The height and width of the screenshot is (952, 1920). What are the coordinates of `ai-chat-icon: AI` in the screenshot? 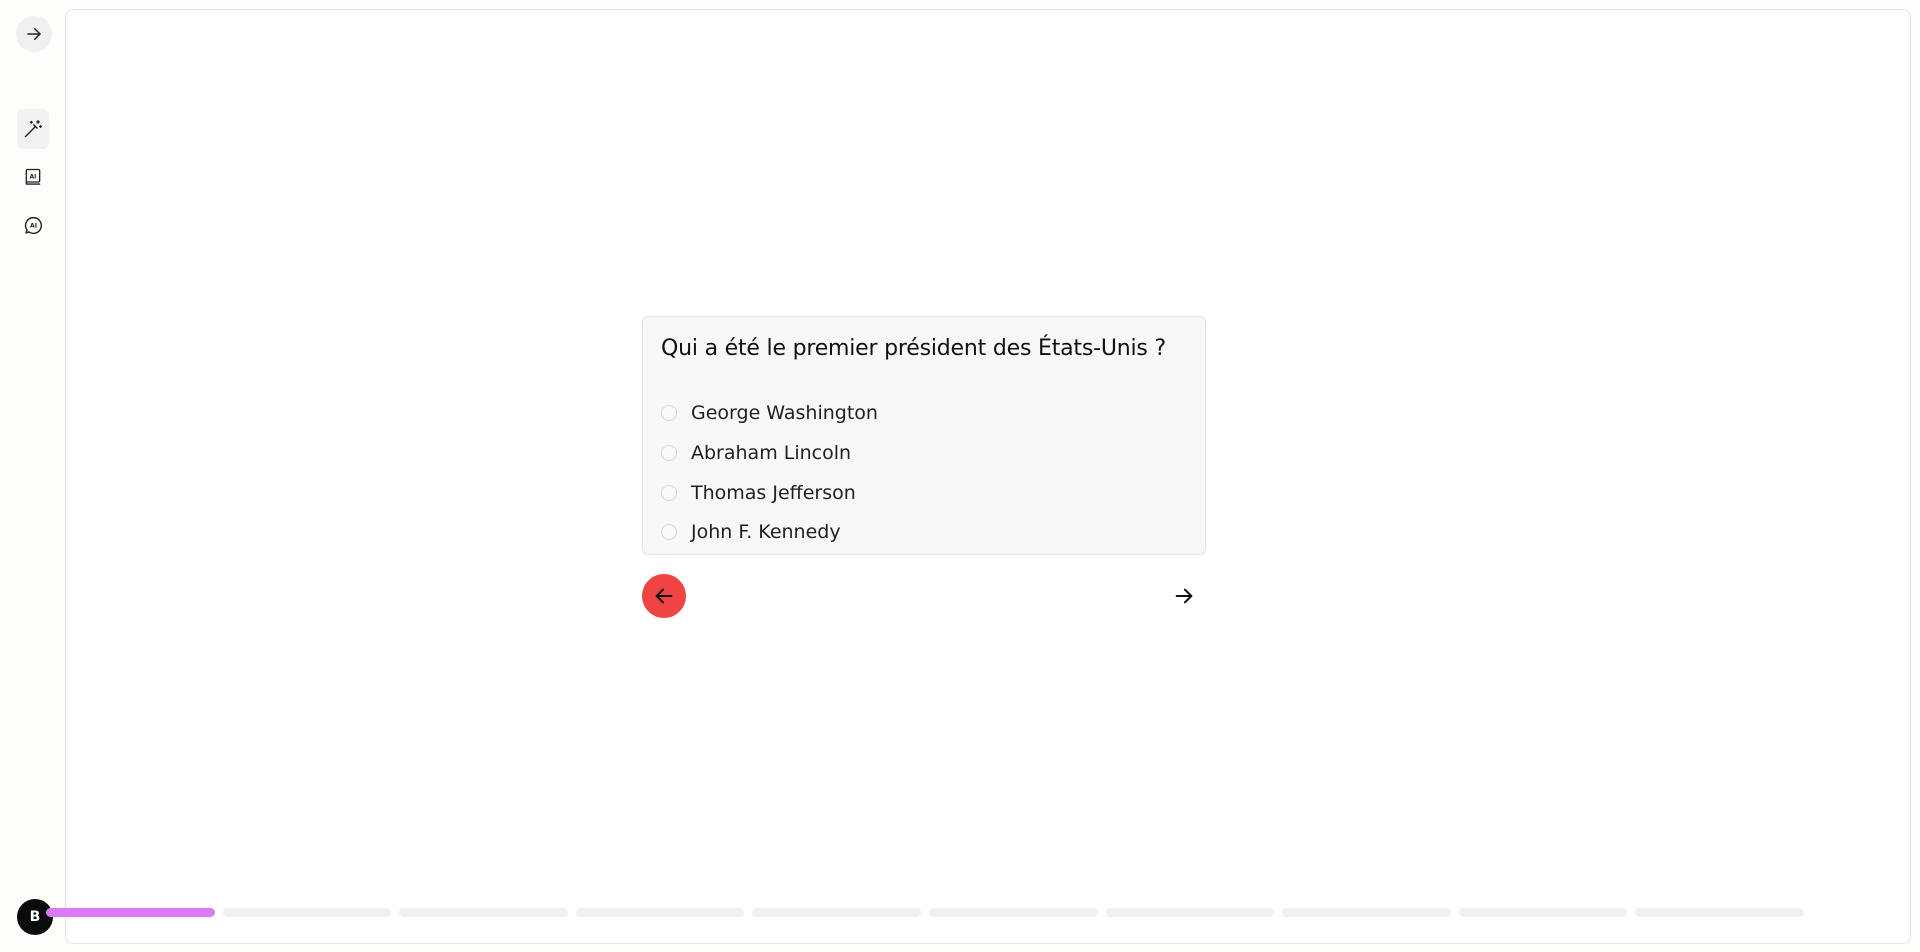 It's located at (33, 225).